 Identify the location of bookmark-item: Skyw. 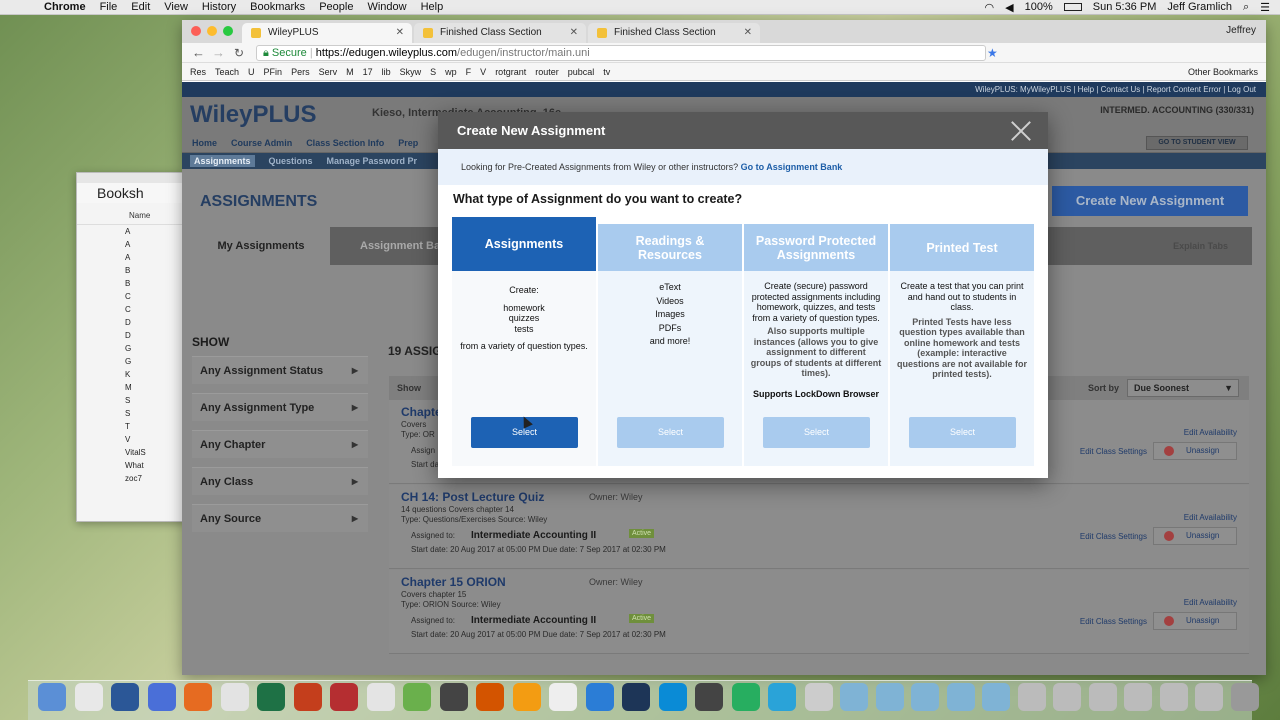
(411, 72).